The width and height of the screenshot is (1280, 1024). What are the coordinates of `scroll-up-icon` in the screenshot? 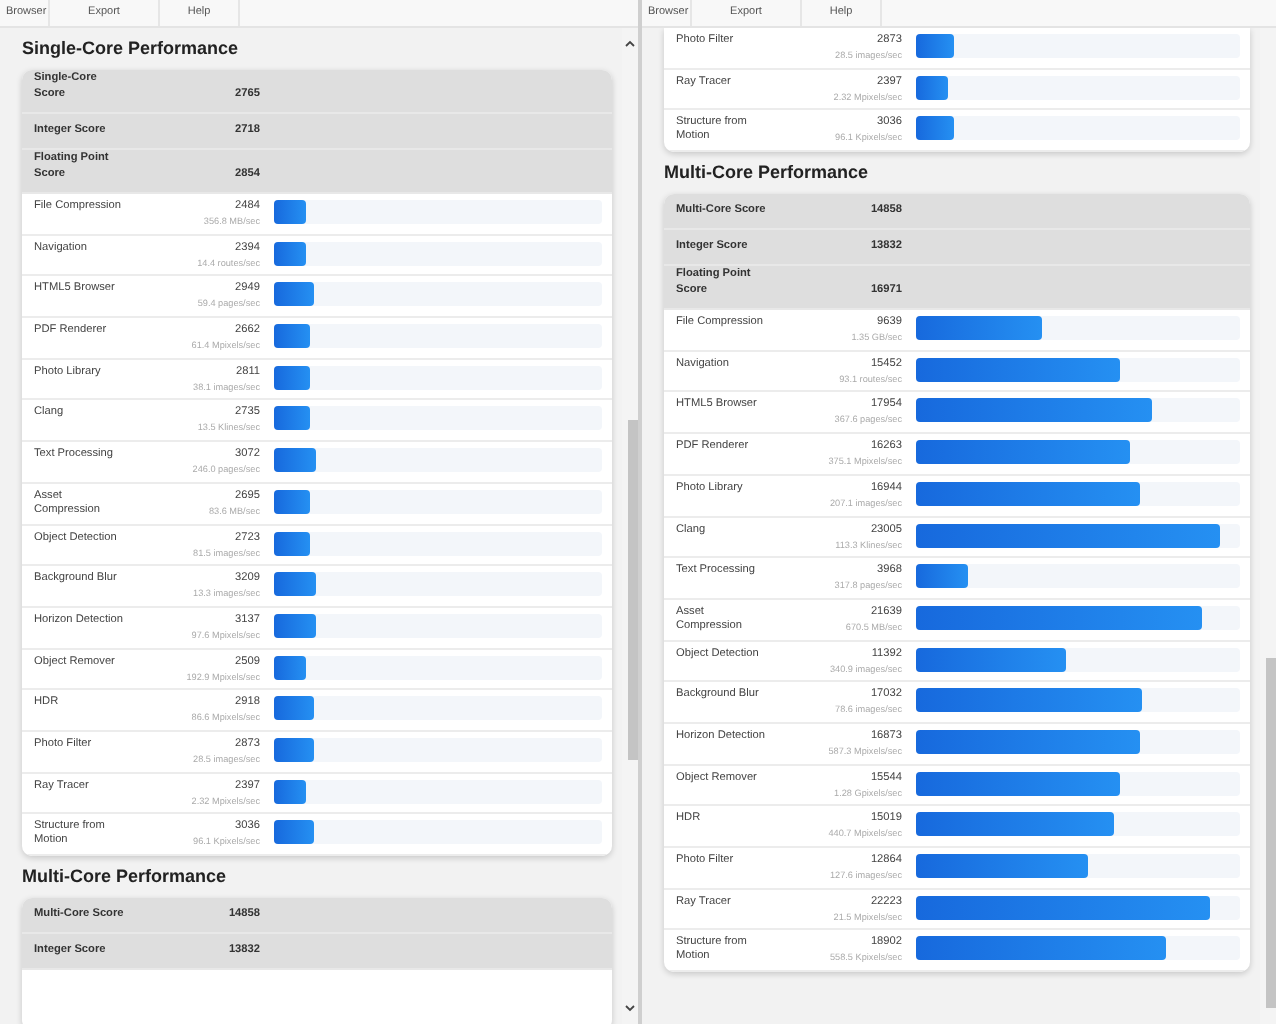 It's located at (630, 44).